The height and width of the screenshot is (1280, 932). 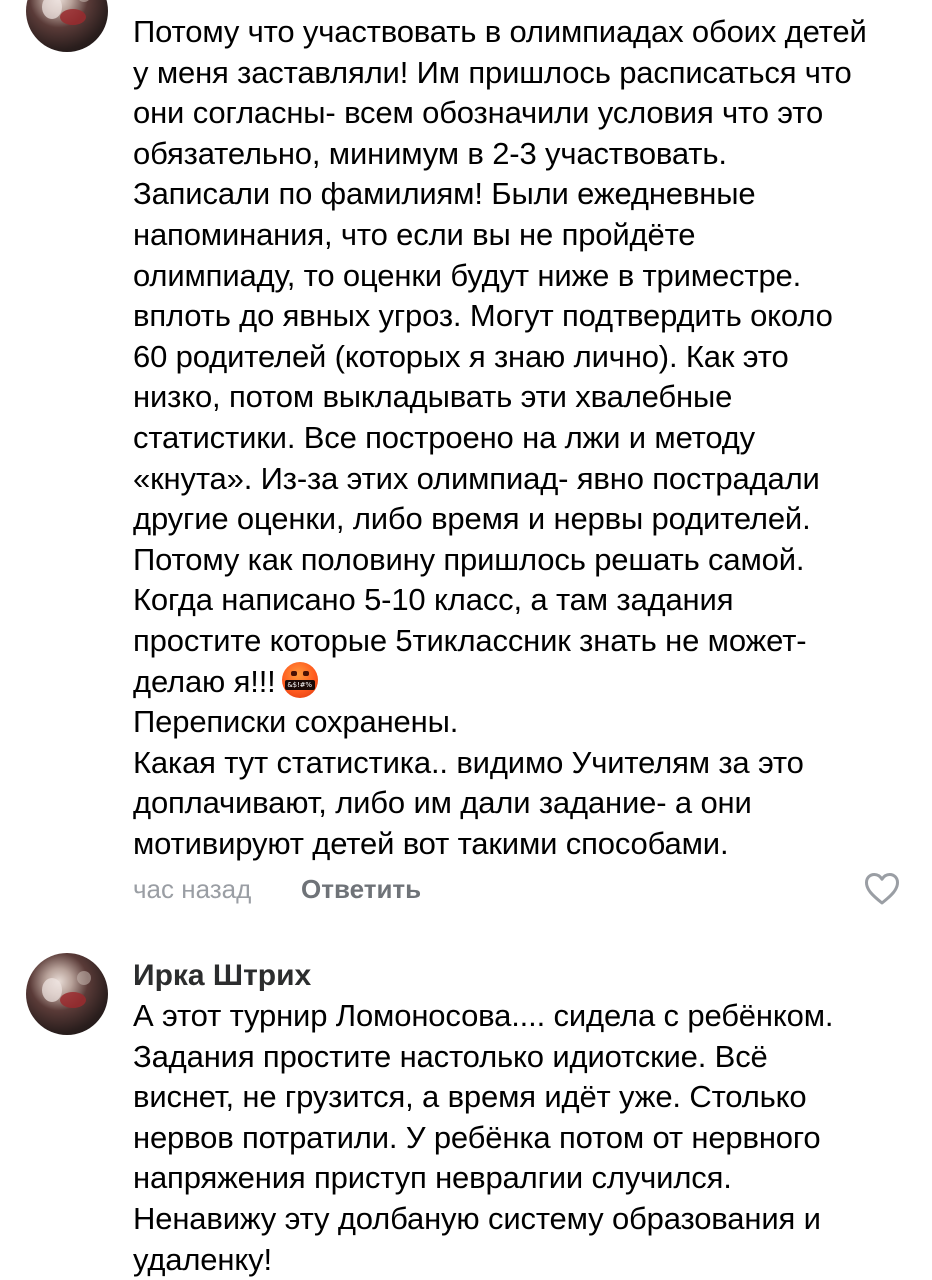 I want to click on comment-timestamp: час назад, so click(x=192, y=889).